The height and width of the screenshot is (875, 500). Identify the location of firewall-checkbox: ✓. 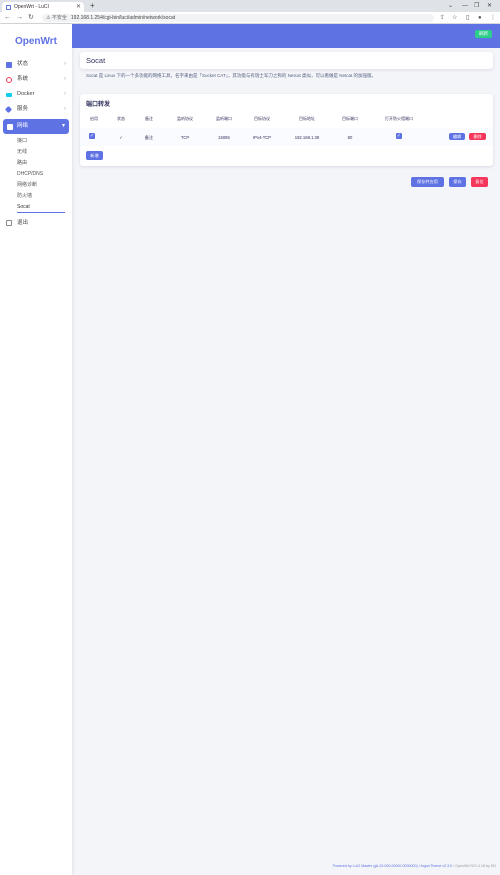
(399, 136).